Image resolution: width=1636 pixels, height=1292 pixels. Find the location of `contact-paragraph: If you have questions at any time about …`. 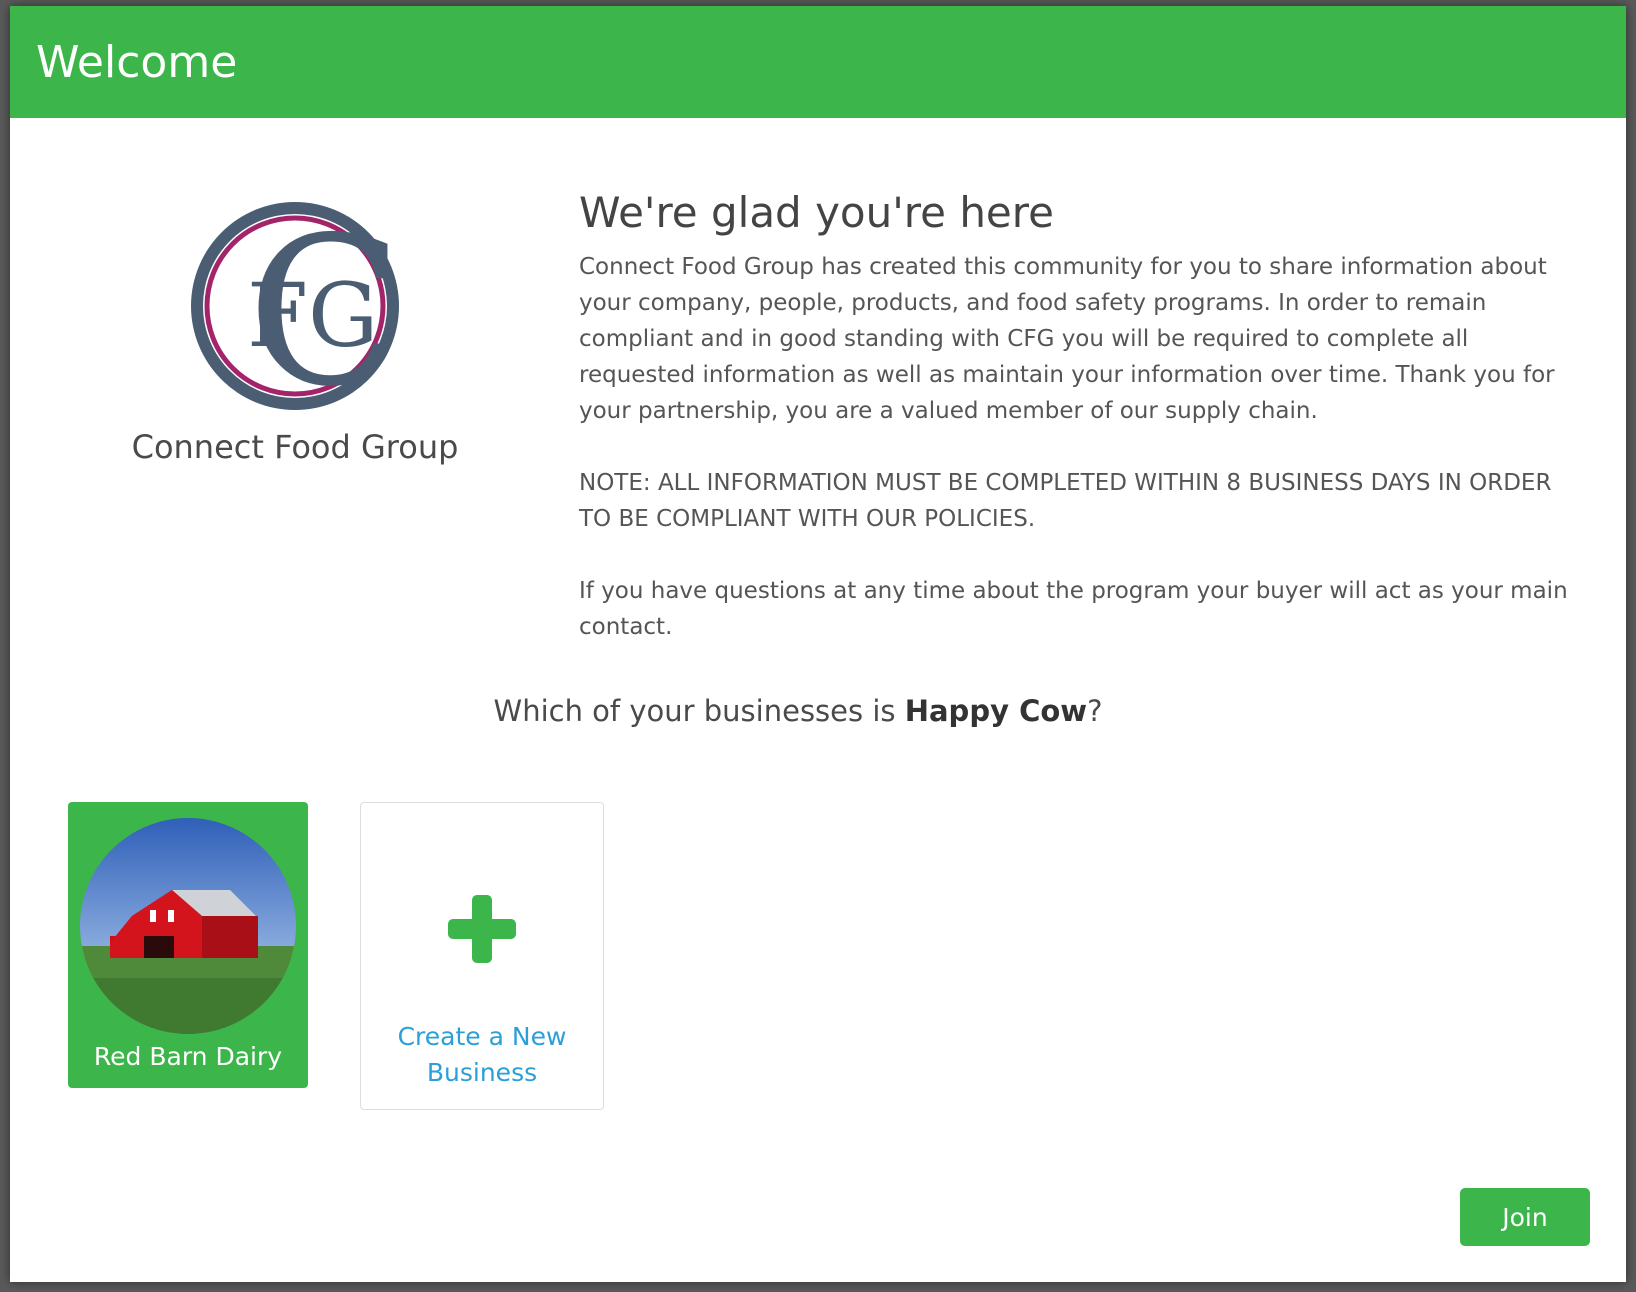

contact-paragraph: If you have questions at any time about … is located at coordinates (1073, 609).